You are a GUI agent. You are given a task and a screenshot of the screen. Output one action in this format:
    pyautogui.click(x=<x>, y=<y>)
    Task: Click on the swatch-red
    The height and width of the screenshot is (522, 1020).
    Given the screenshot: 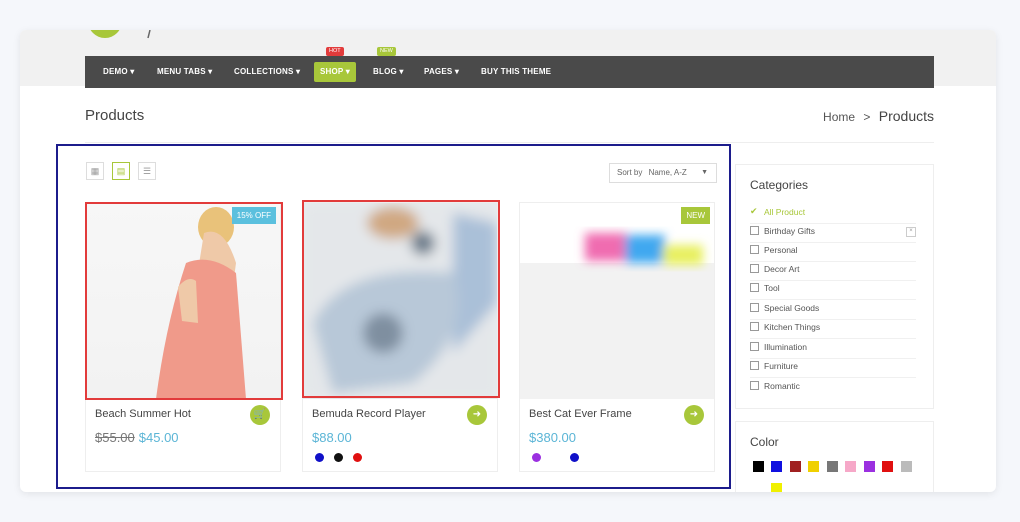 What is the action you would take?
    pyautogui.click(x=357, y=457)
    